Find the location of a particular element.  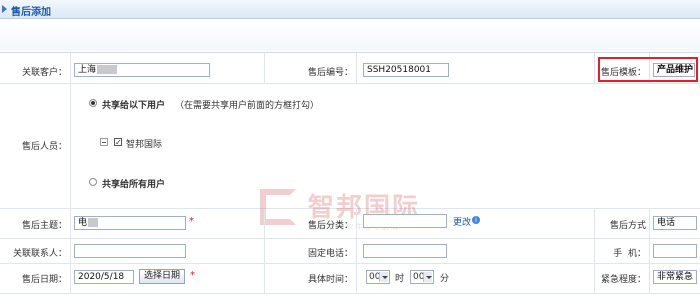

mobile-input is located at coordinates (675, 251).